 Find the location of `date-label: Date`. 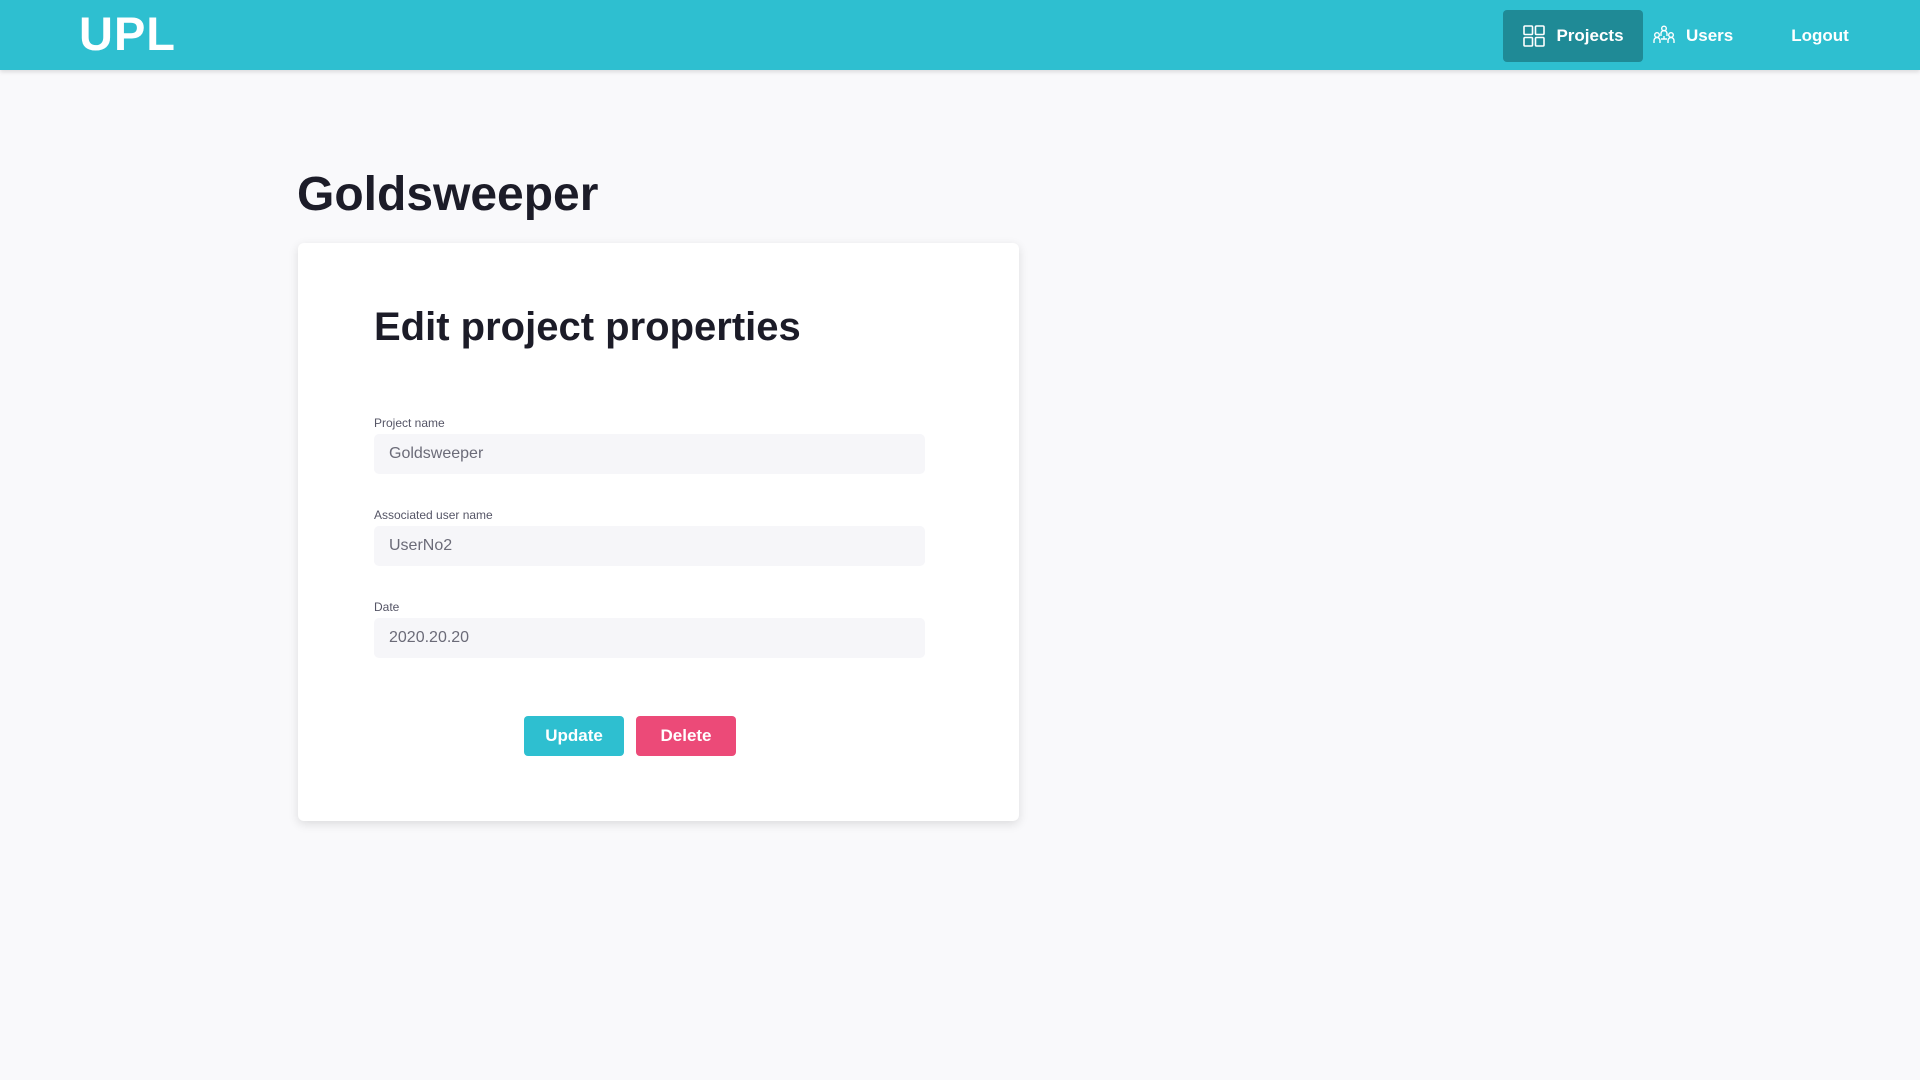

date-label: Date is located at coordinates (387, 607).